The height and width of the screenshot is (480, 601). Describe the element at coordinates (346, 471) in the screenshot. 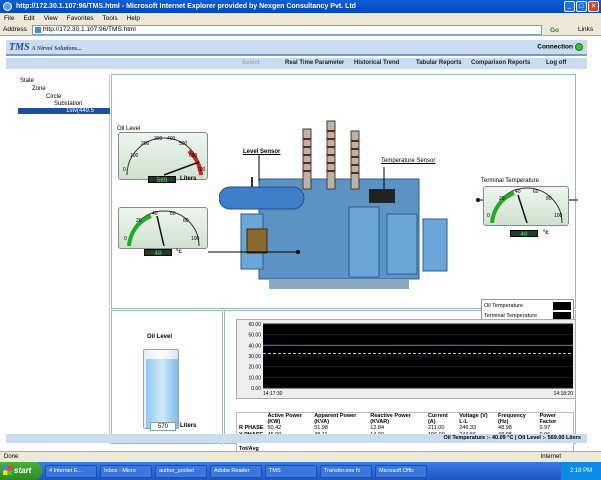

I see `taskbar-item: Transfer.exe N` at that location.